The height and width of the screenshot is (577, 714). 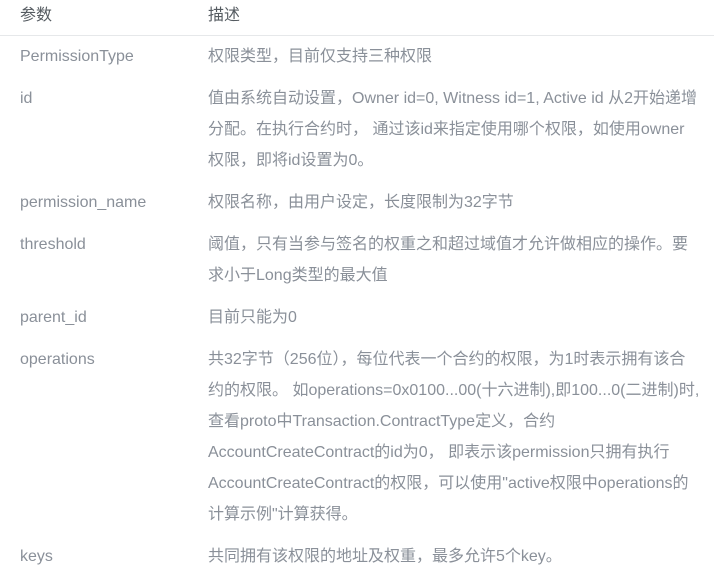 What do you see at coordinates (99, 18) in the screenshot?
I see `column-header-param: 参数` at bounding box center [99, 18].